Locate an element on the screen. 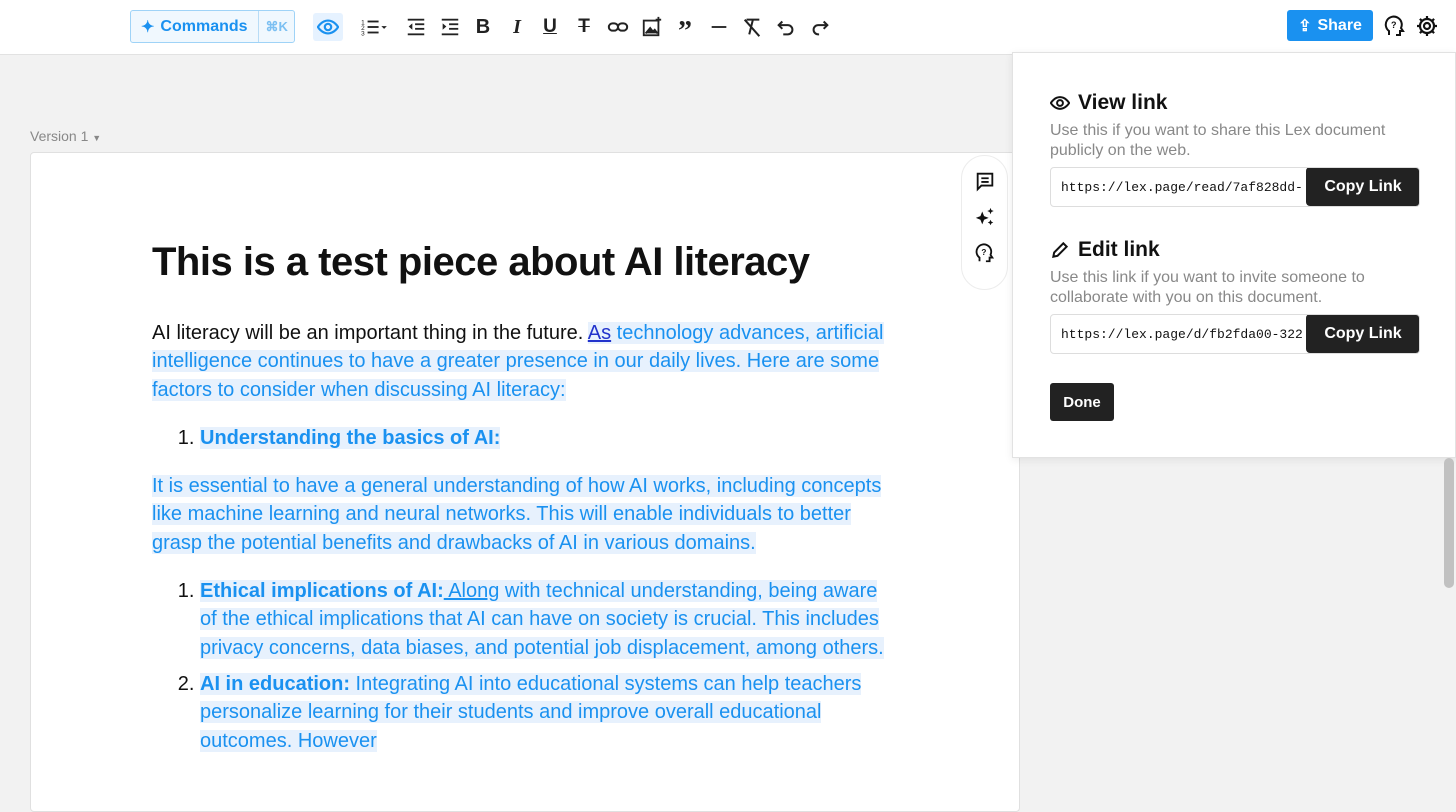  horizontal-rule-icon is located at coordinates (719, 27).